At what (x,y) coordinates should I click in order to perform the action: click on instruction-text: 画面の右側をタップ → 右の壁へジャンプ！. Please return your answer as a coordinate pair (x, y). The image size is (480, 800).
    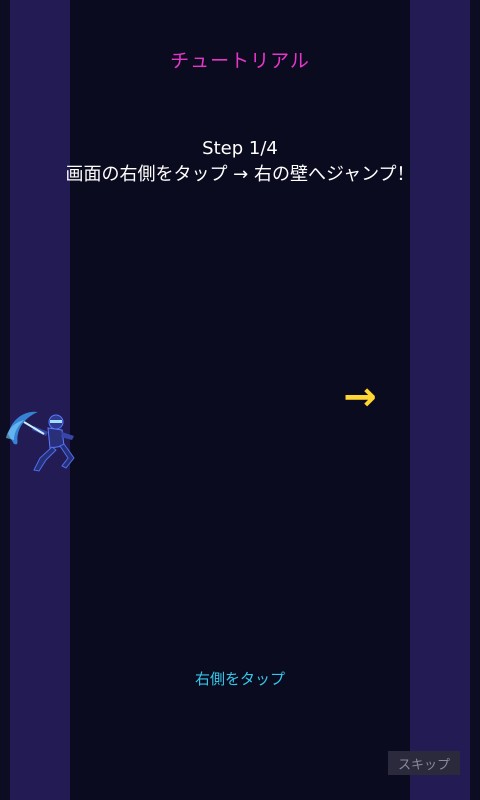
    Looking at the image, I should click on (240, 174).